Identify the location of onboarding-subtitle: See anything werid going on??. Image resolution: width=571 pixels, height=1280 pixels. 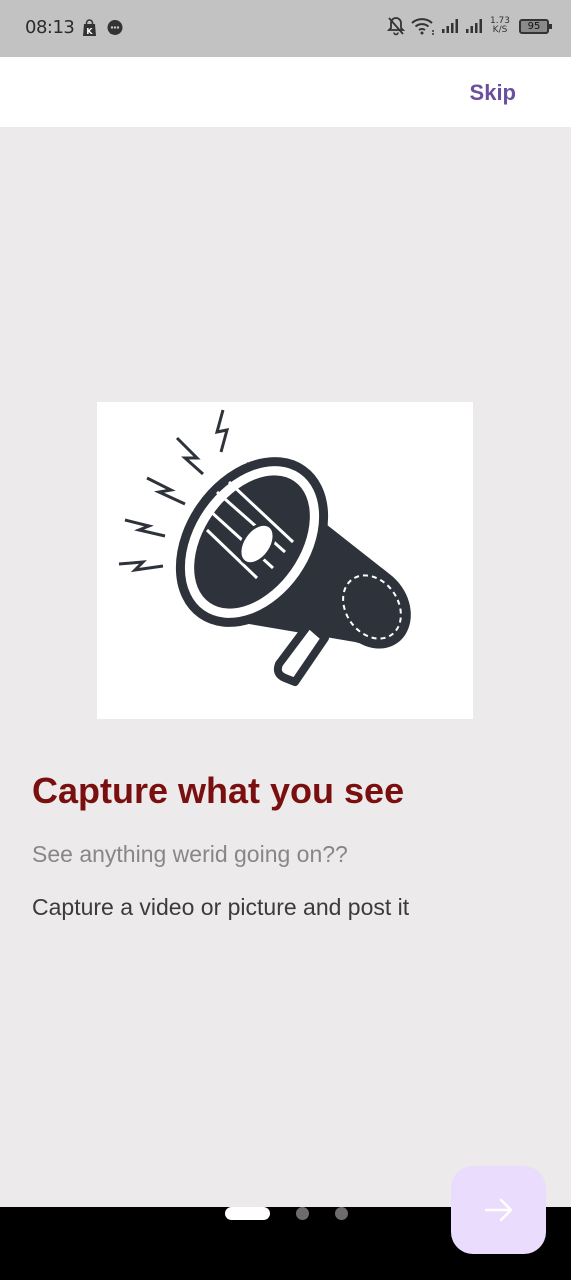
(190, 854).